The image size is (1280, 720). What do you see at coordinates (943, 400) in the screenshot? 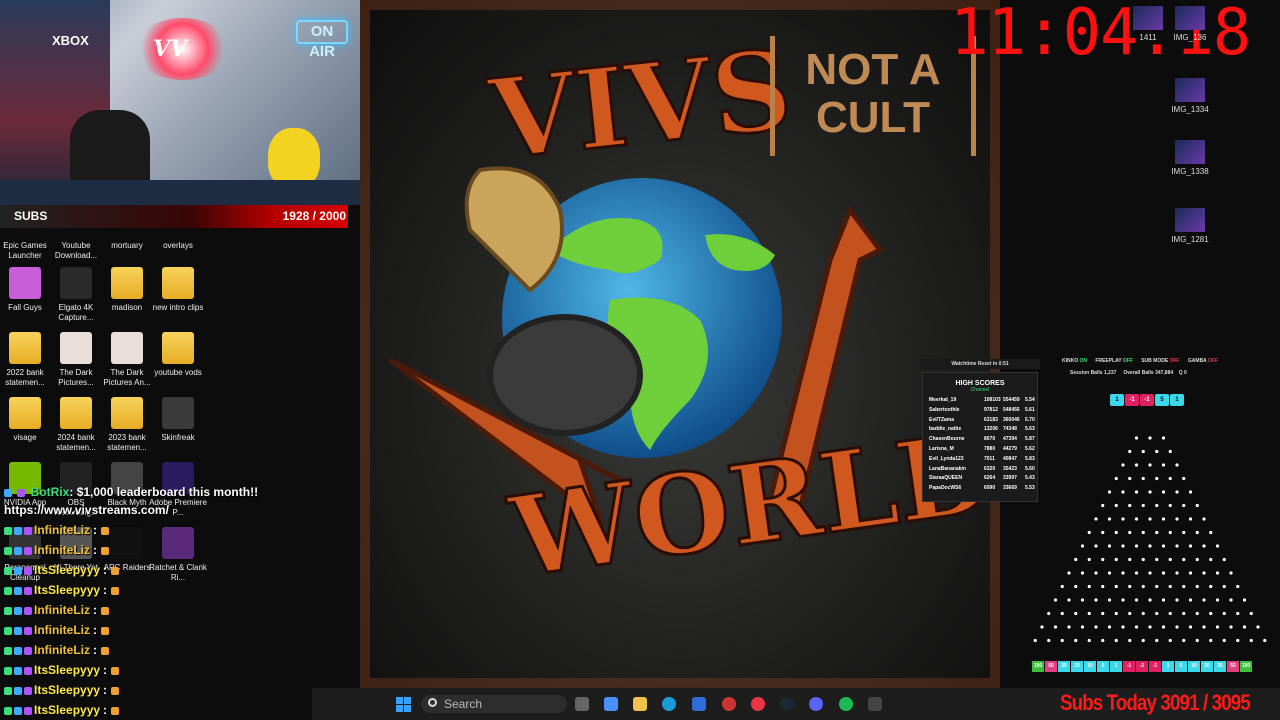
I see `score-name: Meerkat_19` at bounding box center [943, 400].